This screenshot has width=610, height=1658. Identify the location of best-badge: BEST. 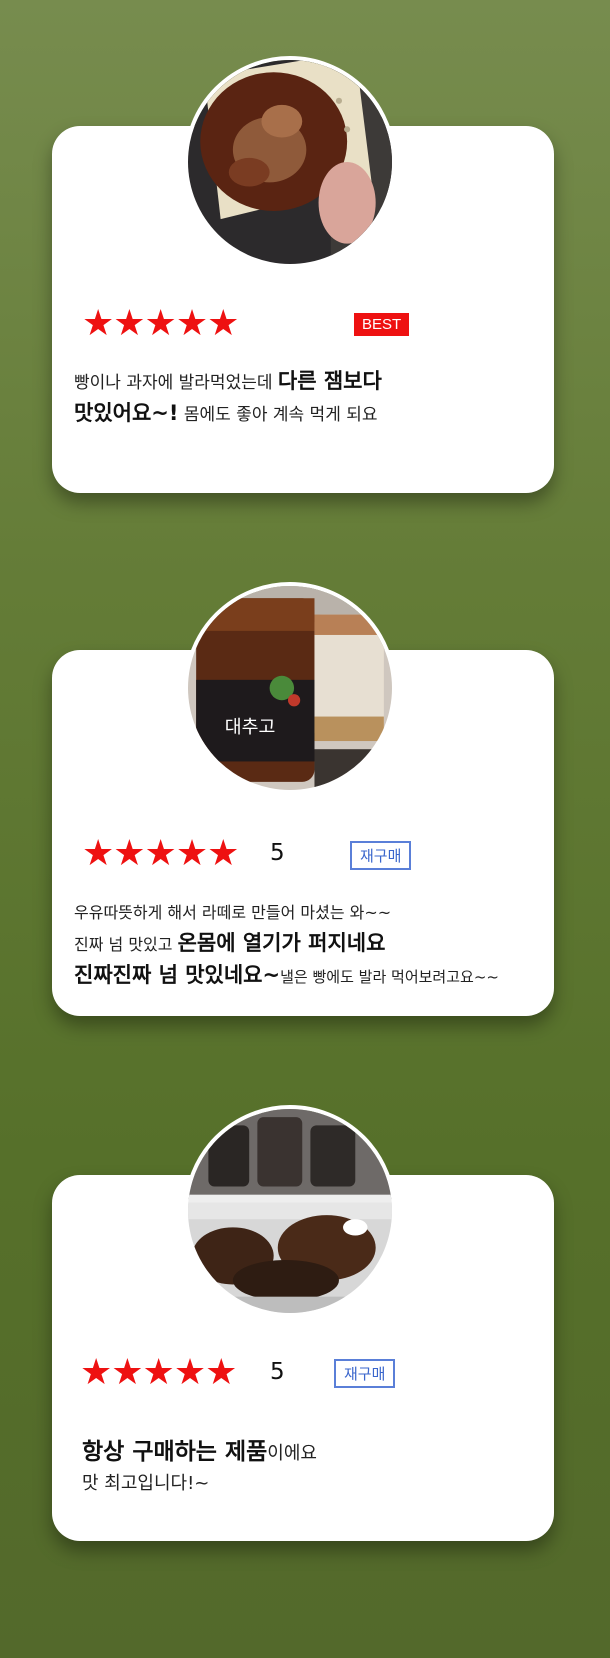
(382, 324).